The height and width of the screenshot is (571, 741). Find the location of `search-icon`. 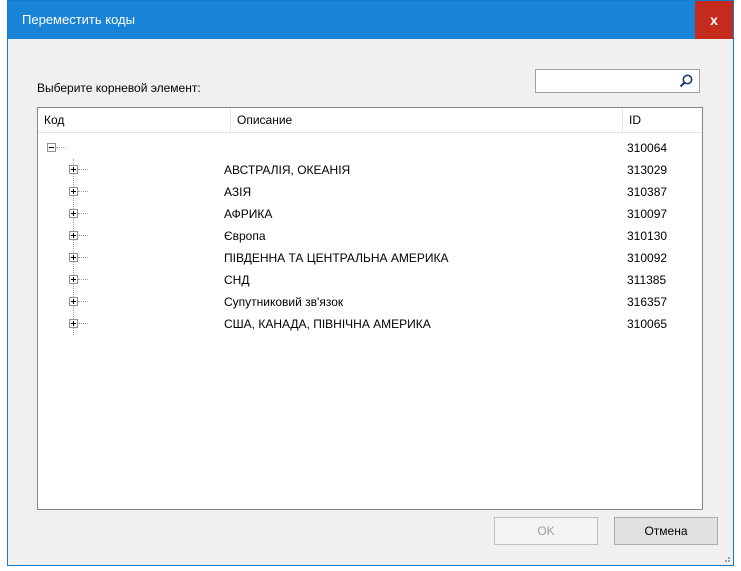

search-icon is located at coordinates (686, 81).